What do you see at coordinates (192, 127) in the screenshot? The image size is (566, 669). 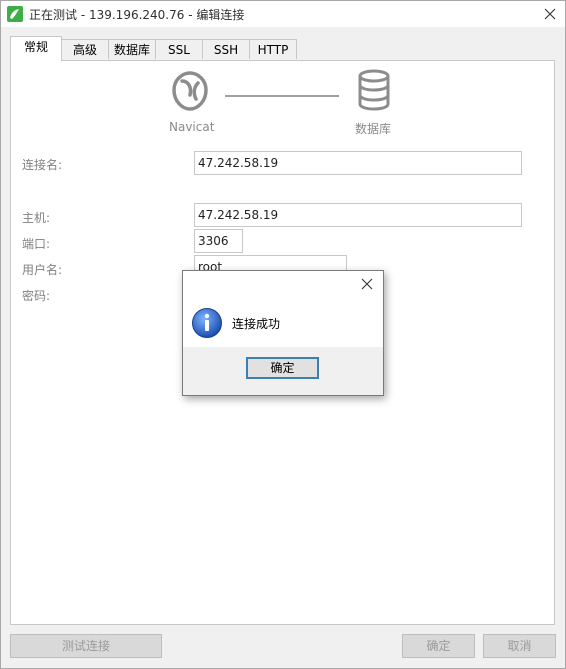 I see `navicat-label: Navicat` at bounding box center [192, 127].